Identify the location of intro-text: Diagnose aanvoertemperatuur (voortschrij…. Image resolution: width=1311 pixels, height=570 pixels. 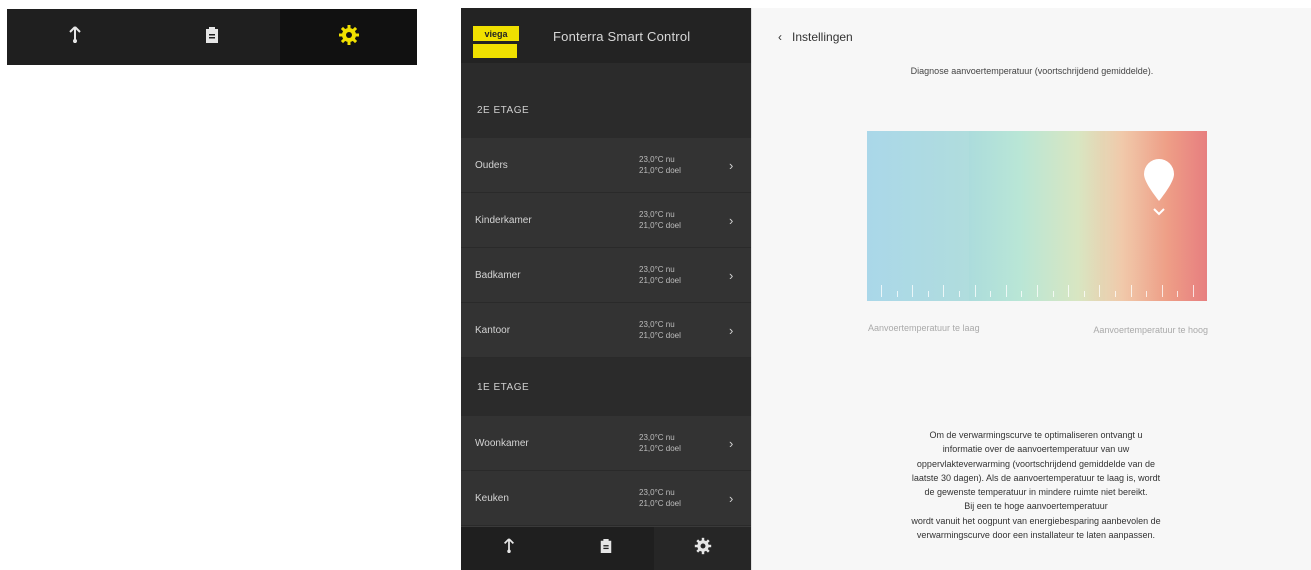
(1032, 71).